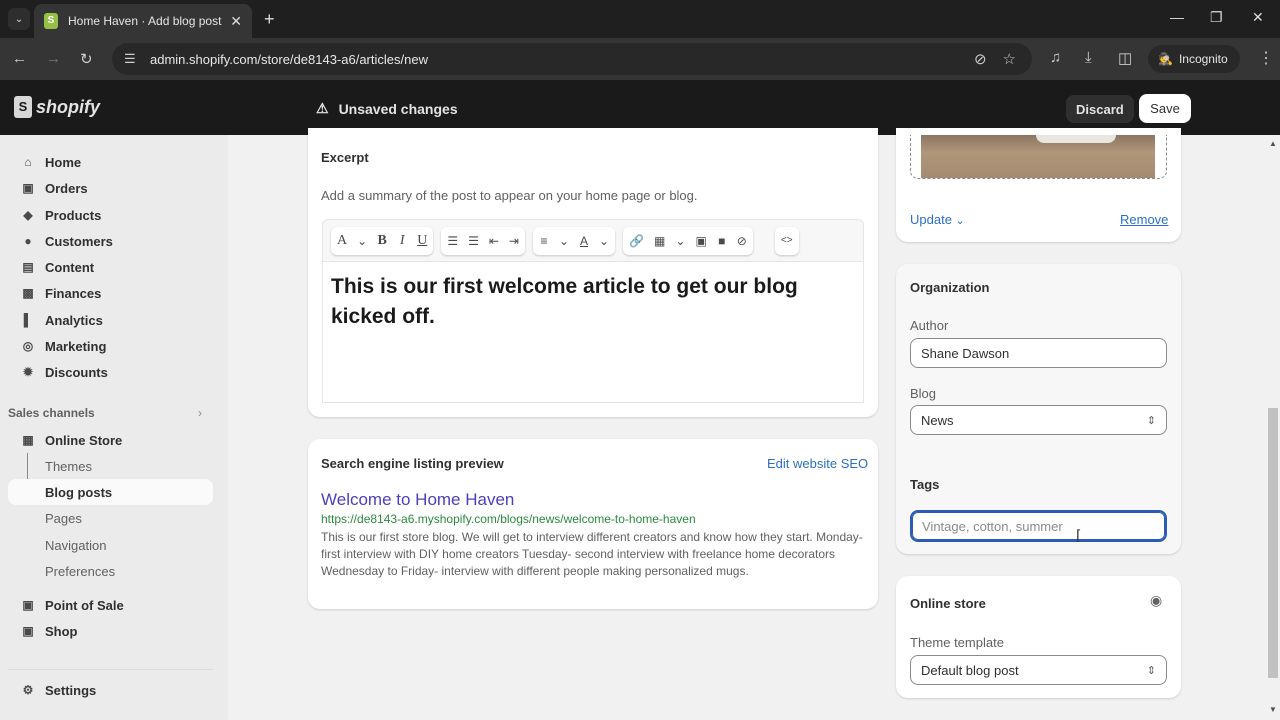 This screenshot has width=1280, height=720. What do you see at coordinates (1194, 59) in the screenshot?
I see `incognito-badge: 🕵 Incognito` at bounding box center [1194, 59].